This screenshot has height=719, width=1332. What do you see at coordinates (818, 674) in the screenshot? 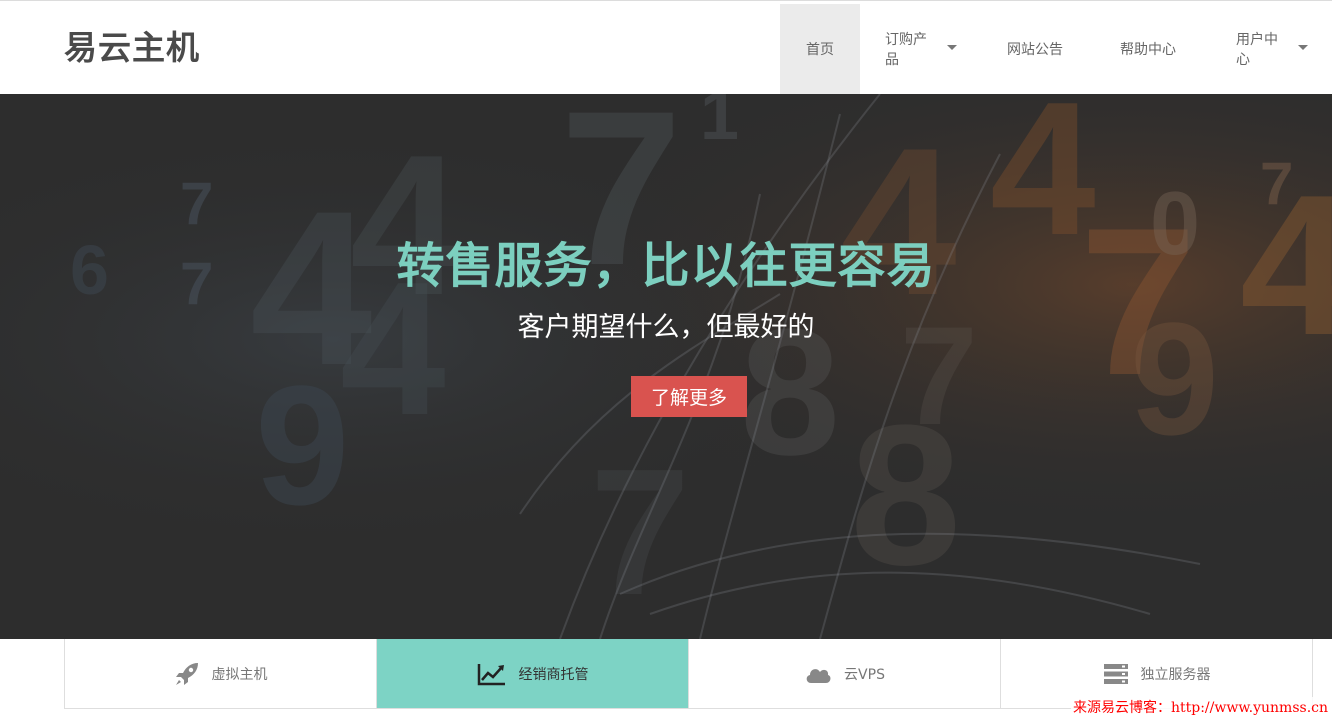
I see `cloud-icon` at bounding box center [818, 674].